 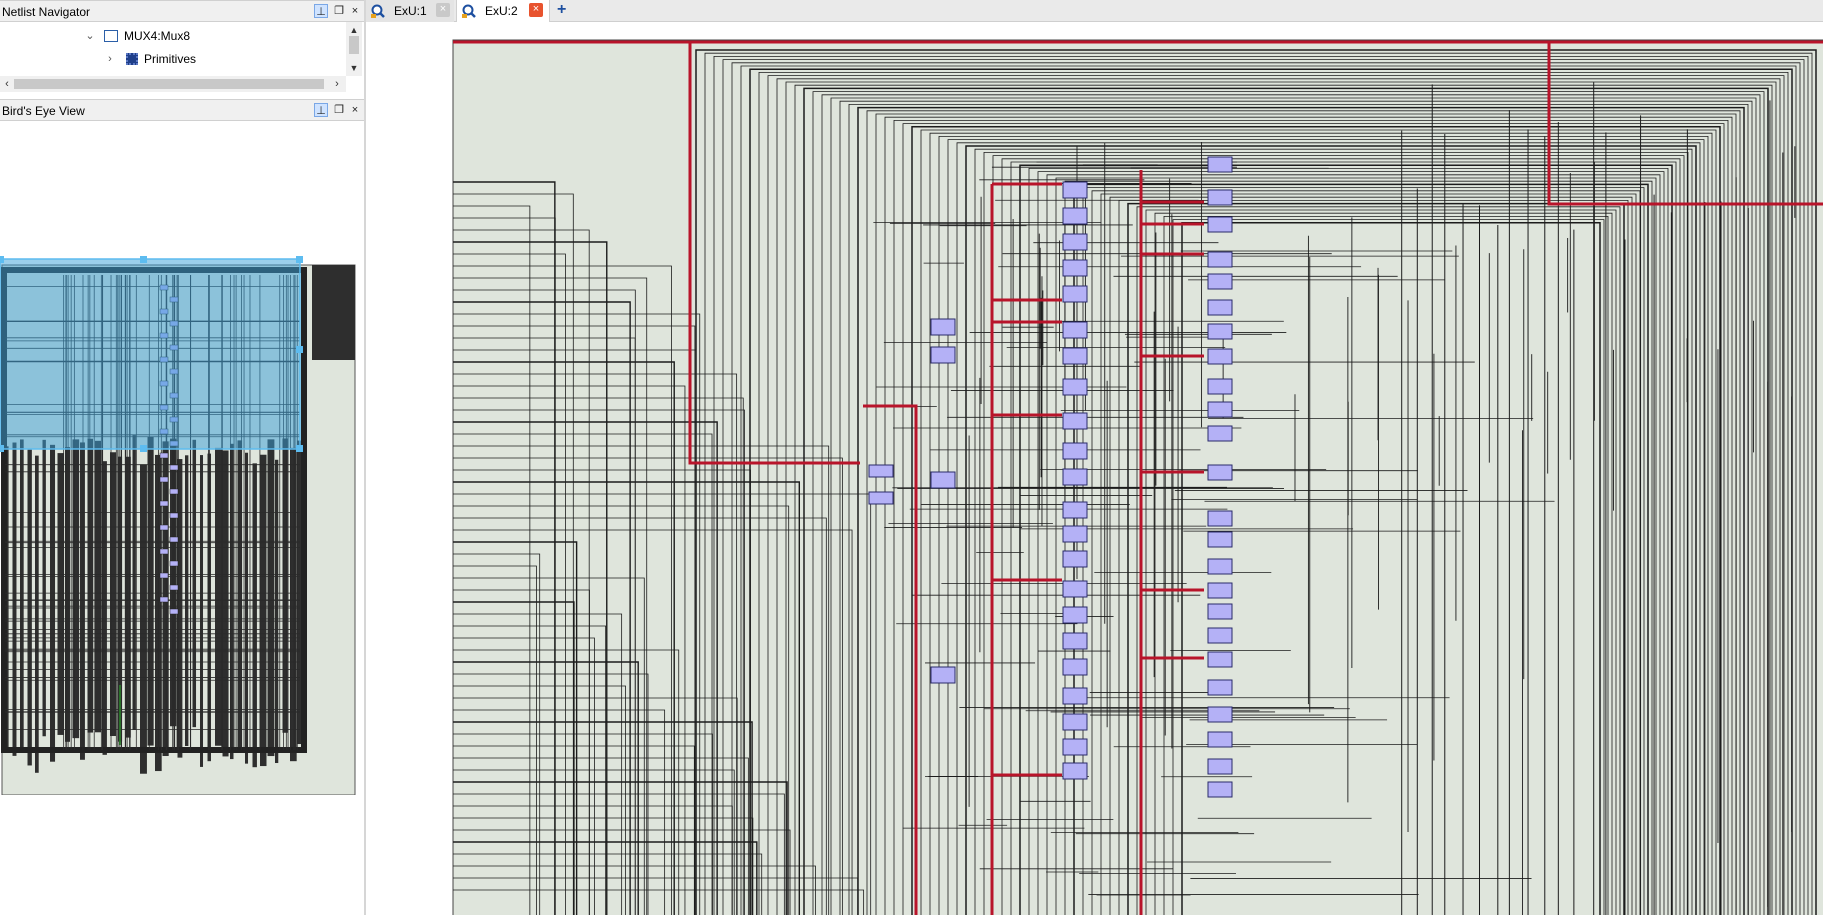 What do you see at coordinates (563, 11) in the screenshot?
I see `new-tab-button: +` at bounding box center [563, 11].